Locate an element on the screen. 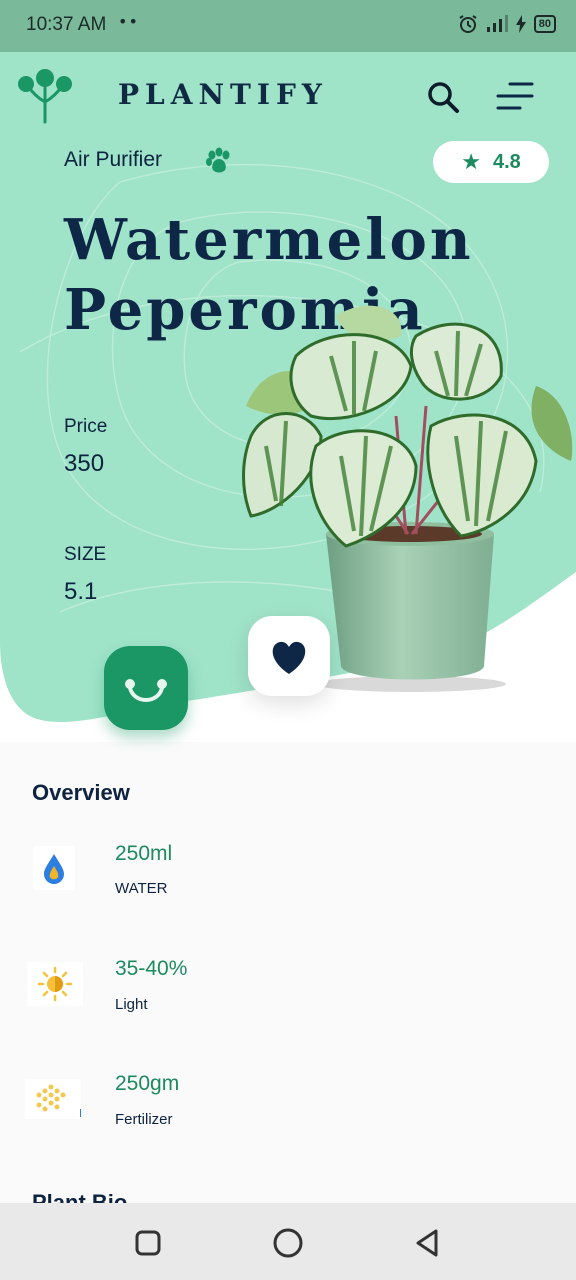 This screenshot has width=576, height=1280. heart-icon is located at coordinates (289, 657).